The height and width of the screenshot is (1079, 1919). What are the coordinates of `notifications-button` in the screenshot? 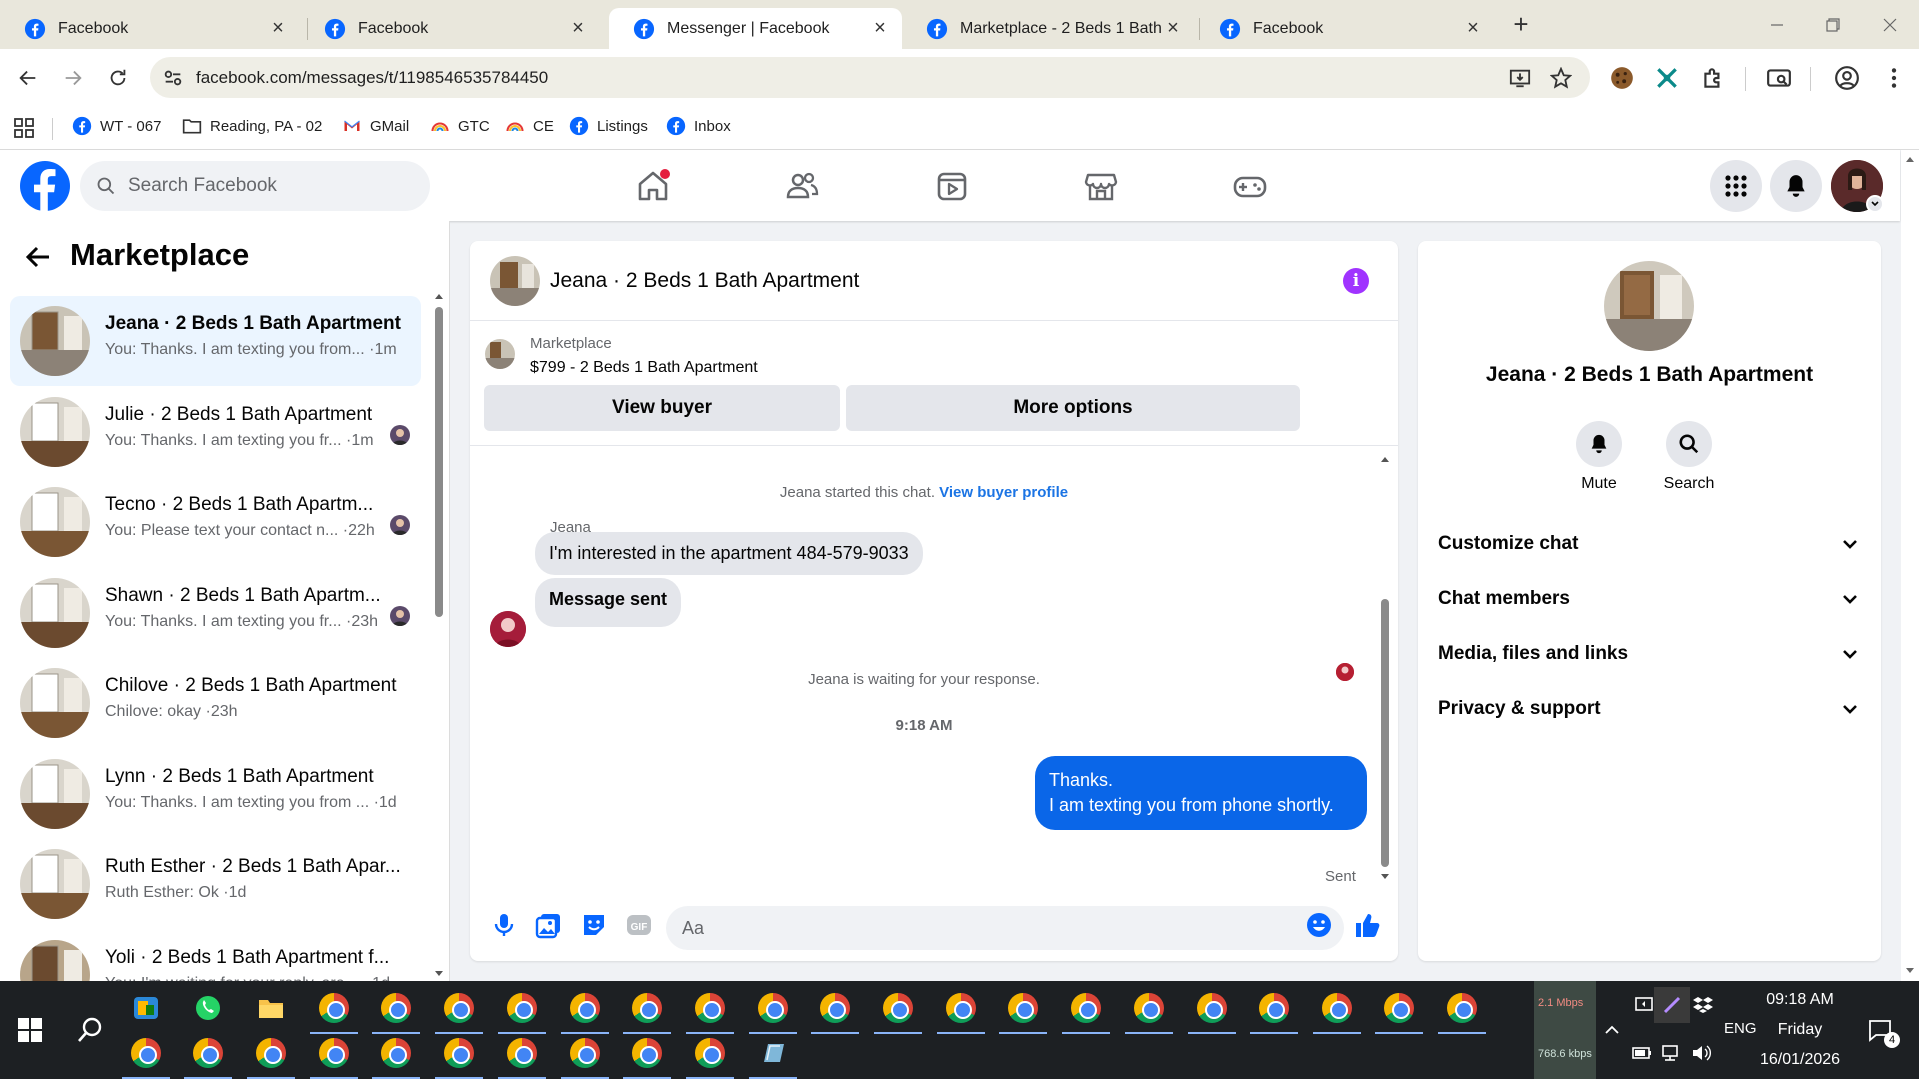 It's located at (1796, 186).